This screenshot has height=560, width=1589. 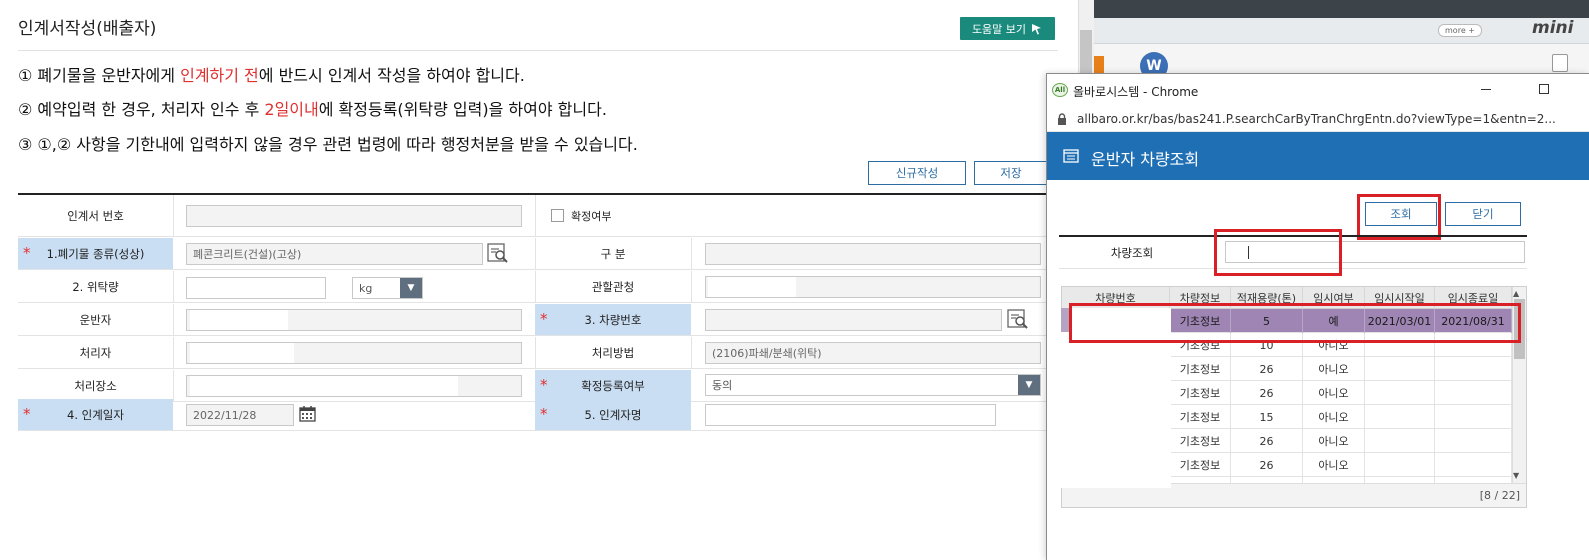 I want to click on window-titlebar: All 올바로시스템 - Chrome, so click(x=1318, y=90).